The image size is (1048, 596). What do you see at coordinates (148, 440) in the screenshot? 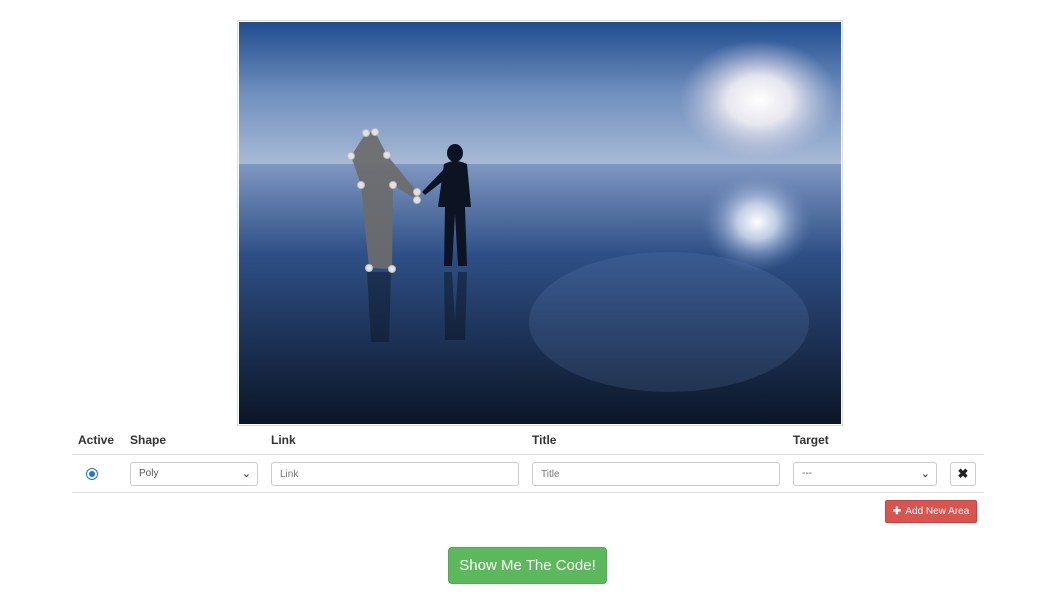
I see `header-shape: Shape` at bounding box center [148, 440].